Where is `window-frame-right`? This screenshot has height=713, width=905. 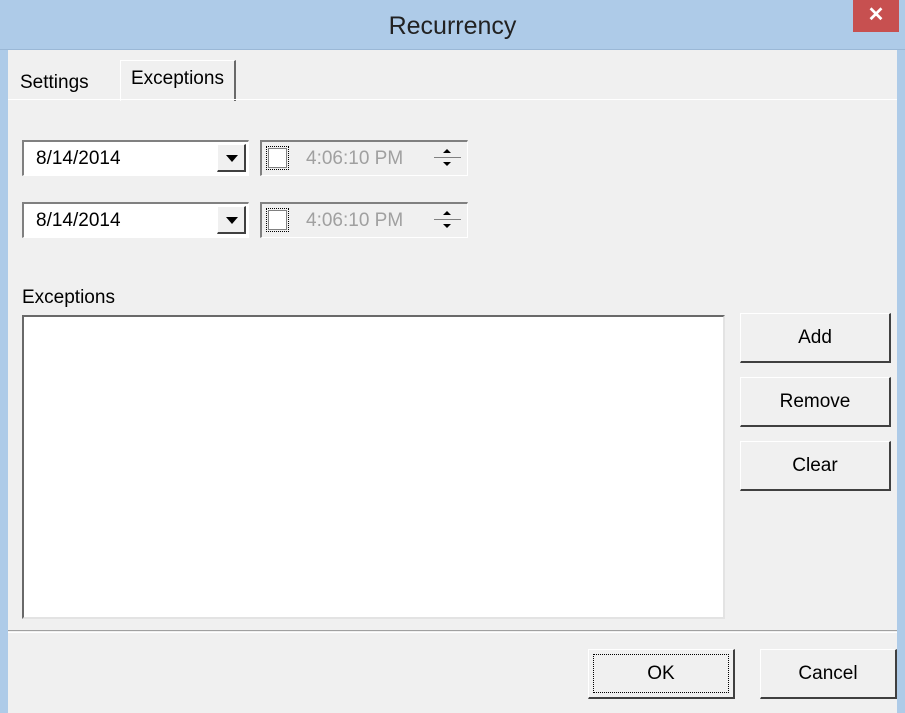 window-frame-right is located at coordinates (901, 381).